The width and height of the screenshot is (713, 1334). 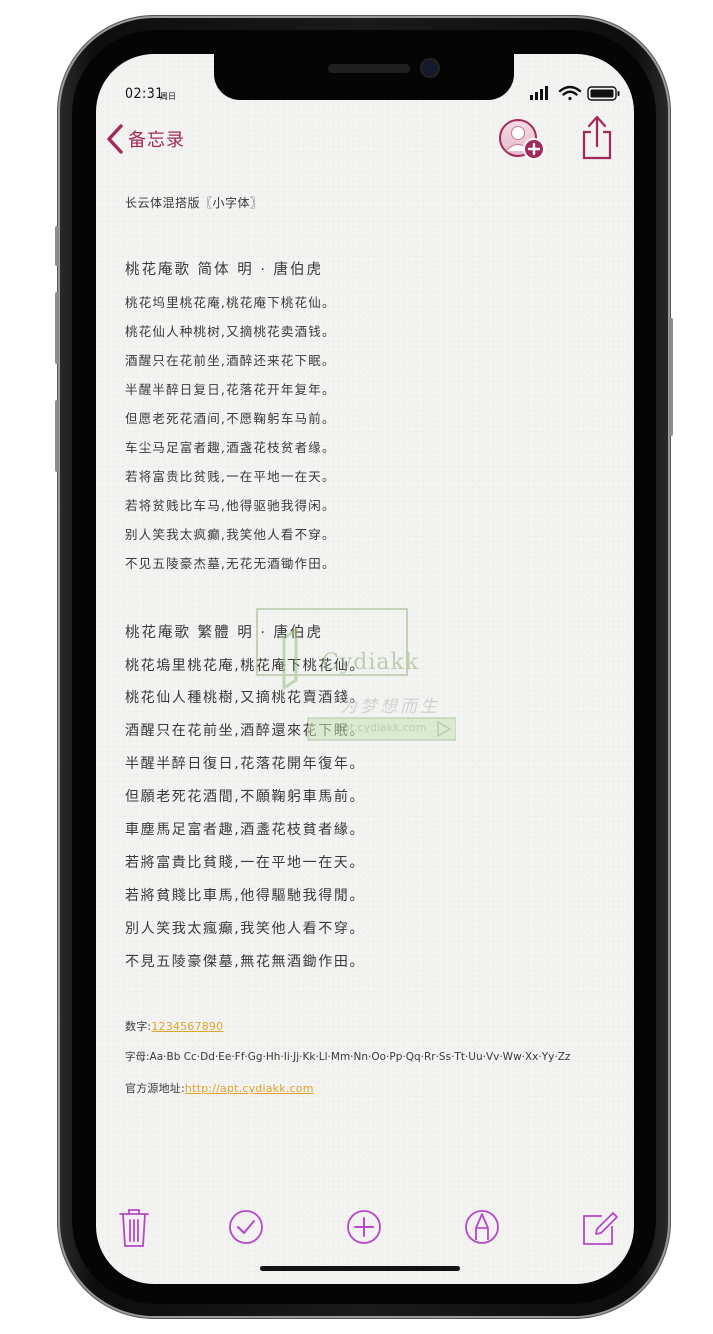 What do you see at coordinates (224, 270) in the screenshot?
I see `poem-title-simplified: 桃花庵歌 简体 明 · 唐伯虎` at bounding box center [224, 270].